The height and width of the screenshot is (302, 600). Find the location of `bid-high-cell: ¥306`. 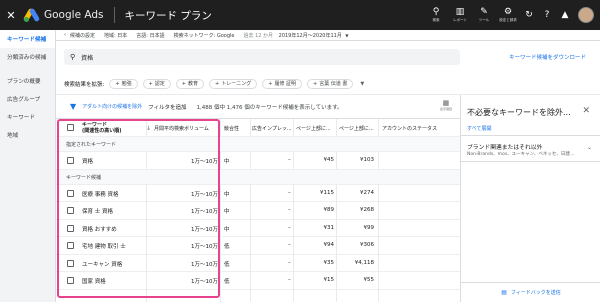

bid-high-cell: ¥306 is located at coordinates (367, 245).